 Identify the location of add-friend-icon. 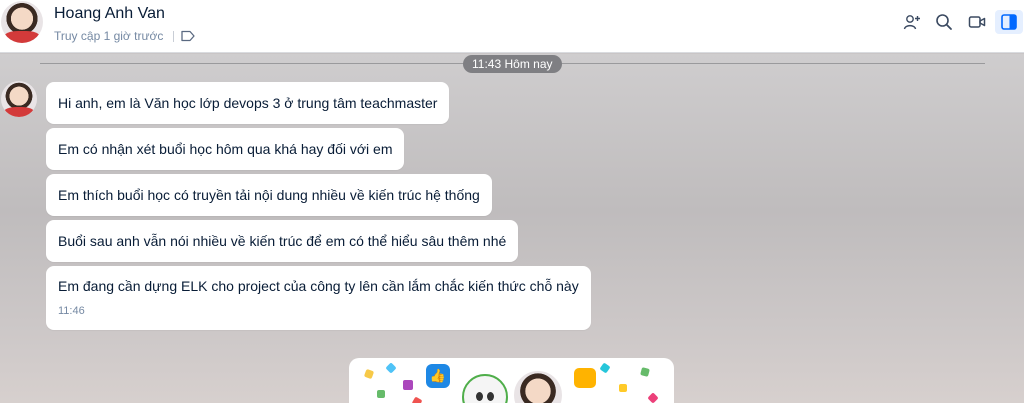
(911, 22).